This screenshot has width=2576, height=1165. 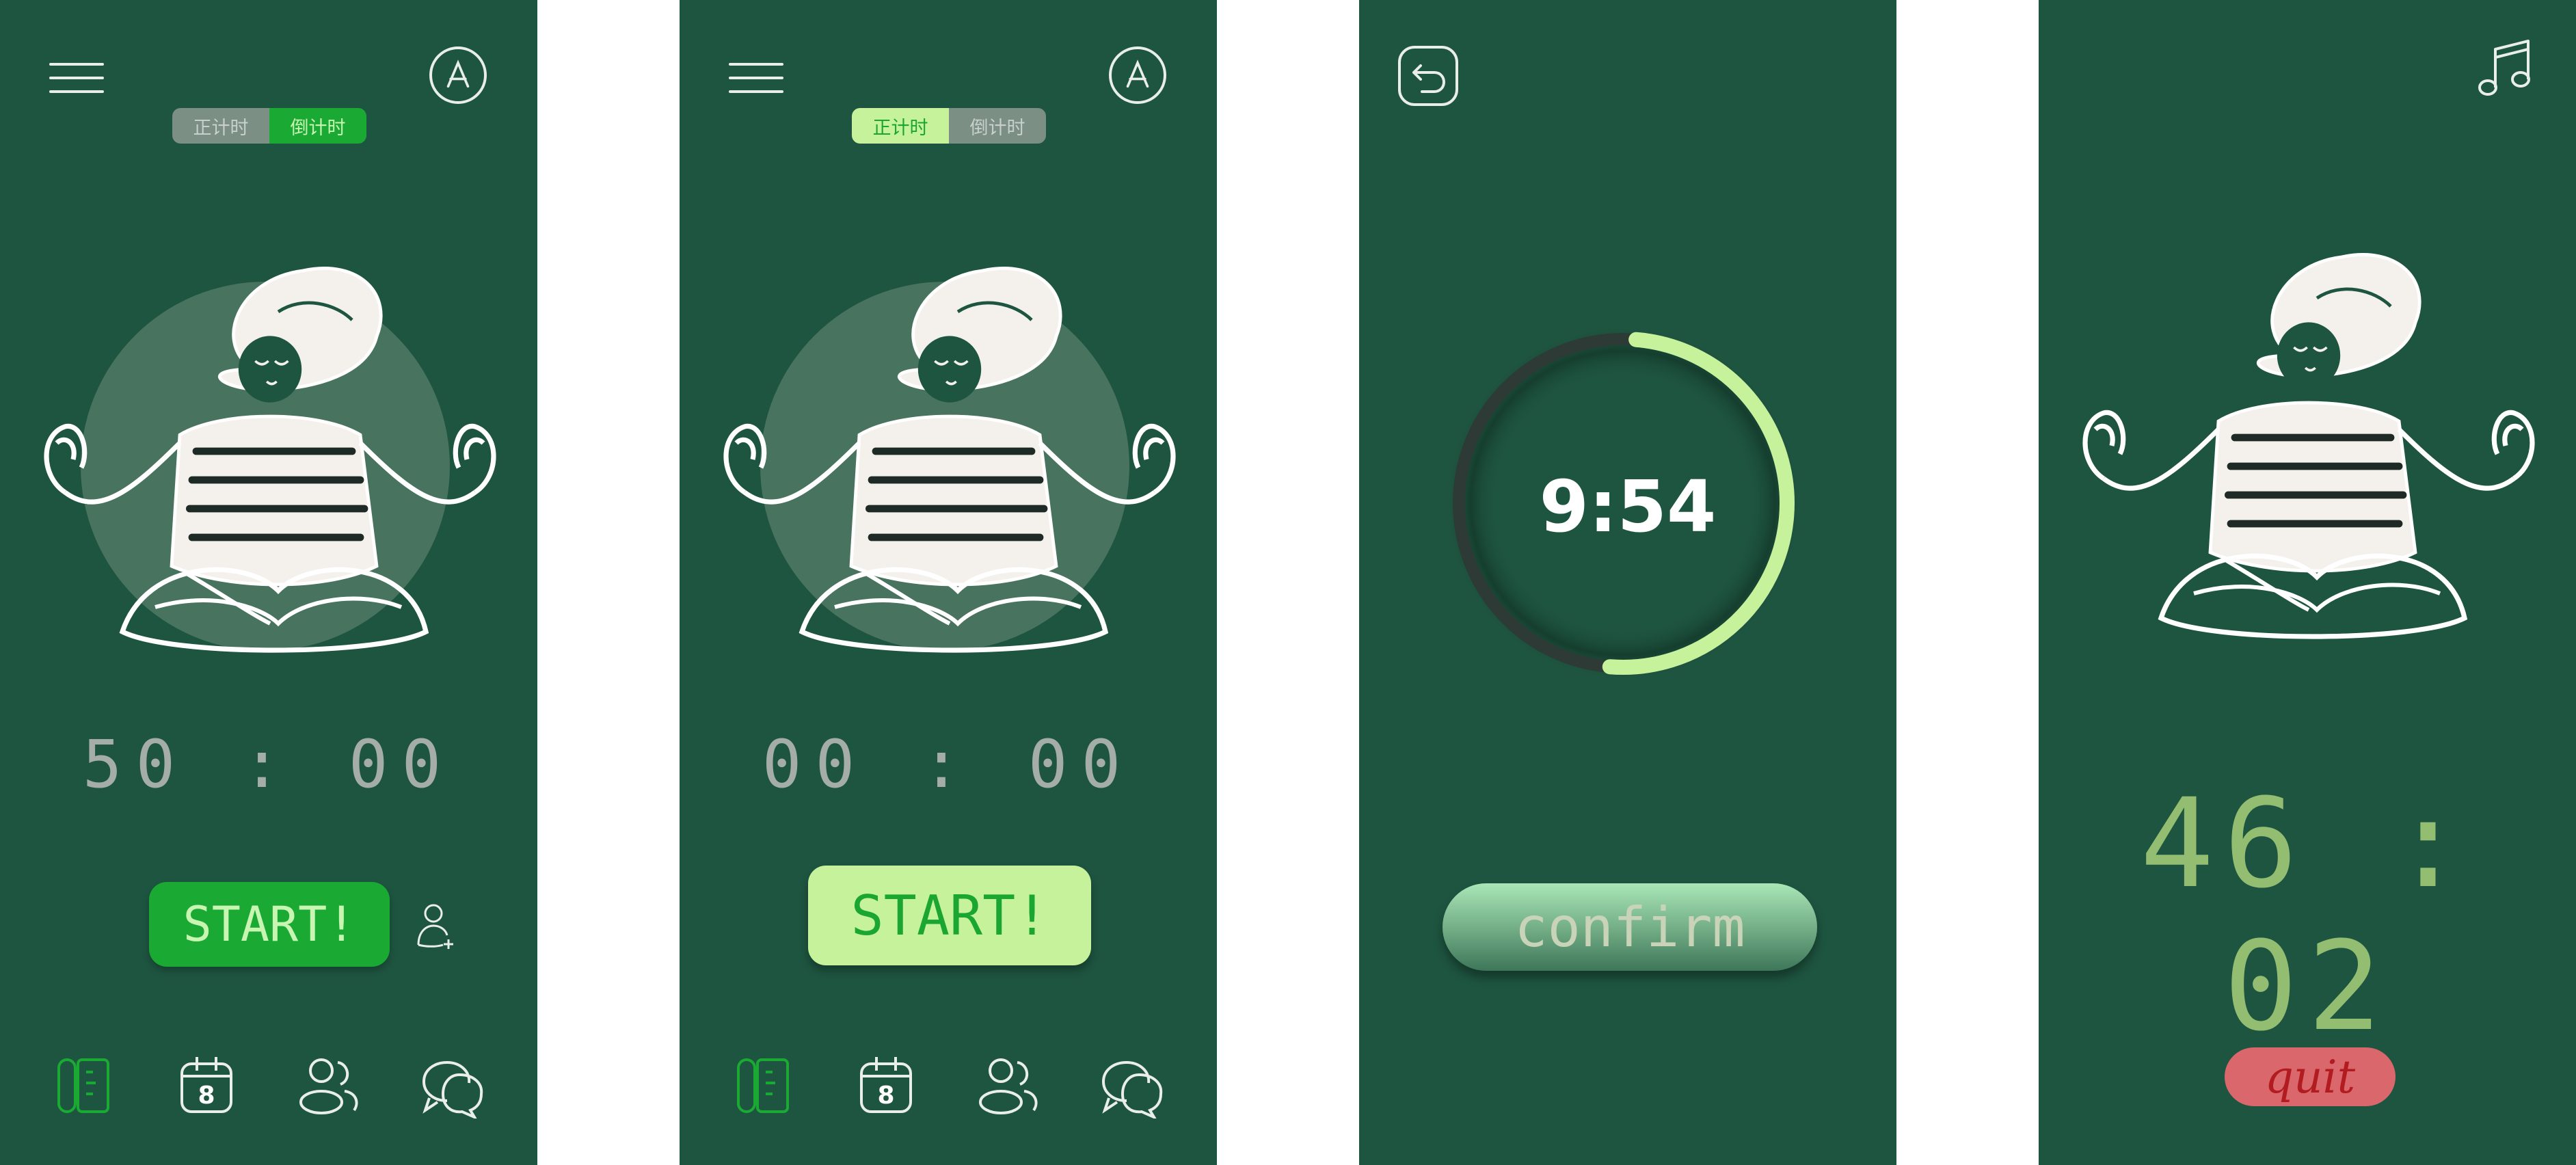 What do you see at coordinates (1628, 506) in the screenshot?
I see `remaining-time: 9:54` at bounding box center [1628, 506].